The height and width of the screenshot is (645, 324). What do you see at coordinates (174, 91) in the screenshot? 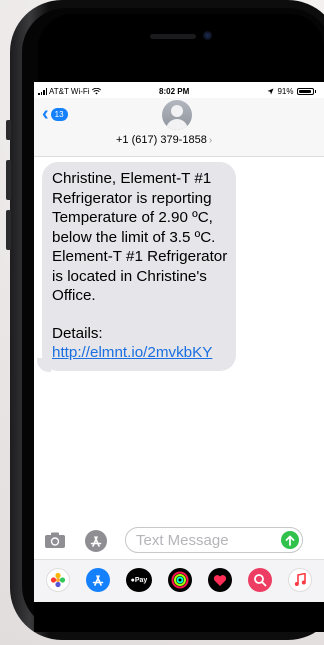
I see `status-time: 8:02 PM` at bounding box center [174, 91].